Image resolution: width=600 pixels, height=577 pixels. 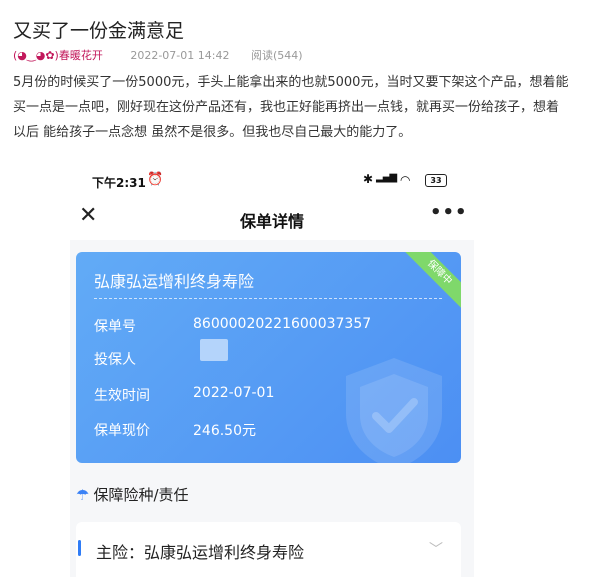 I want to click on post-title: 又买了一份金满意足, so click(x=99, y=31).